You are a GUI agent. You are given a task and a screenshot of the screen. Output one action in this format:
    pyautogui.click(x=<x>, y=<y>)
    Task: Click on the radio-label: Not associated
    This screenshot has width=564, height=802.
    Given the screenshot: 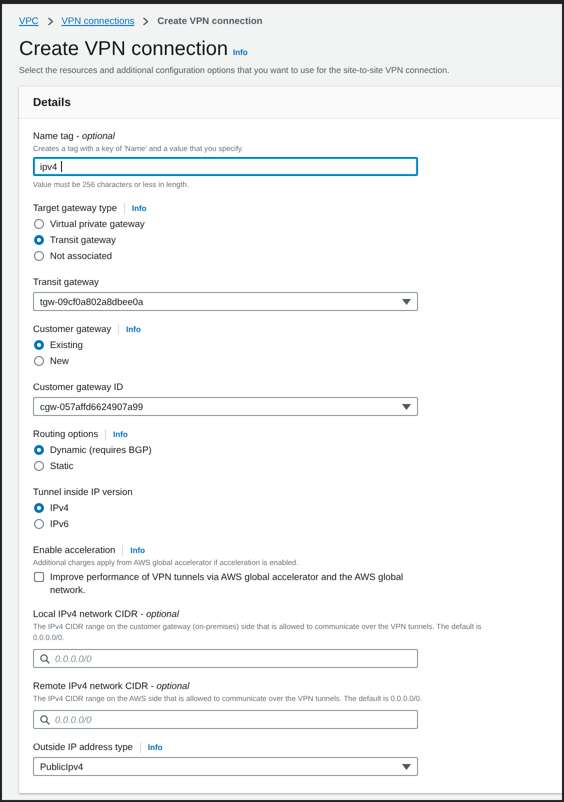 What is the action you would take?
    pyautogui.click(x=81, y=256)
    